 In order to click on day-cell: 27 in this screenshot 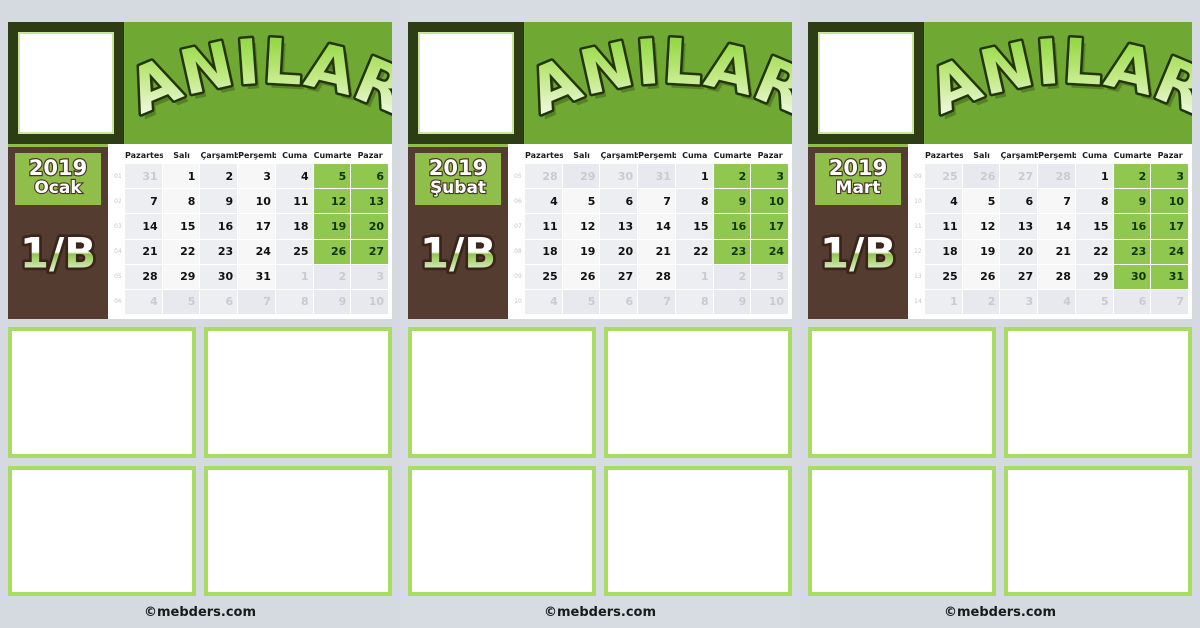, I will do `click(1019, 276)`.